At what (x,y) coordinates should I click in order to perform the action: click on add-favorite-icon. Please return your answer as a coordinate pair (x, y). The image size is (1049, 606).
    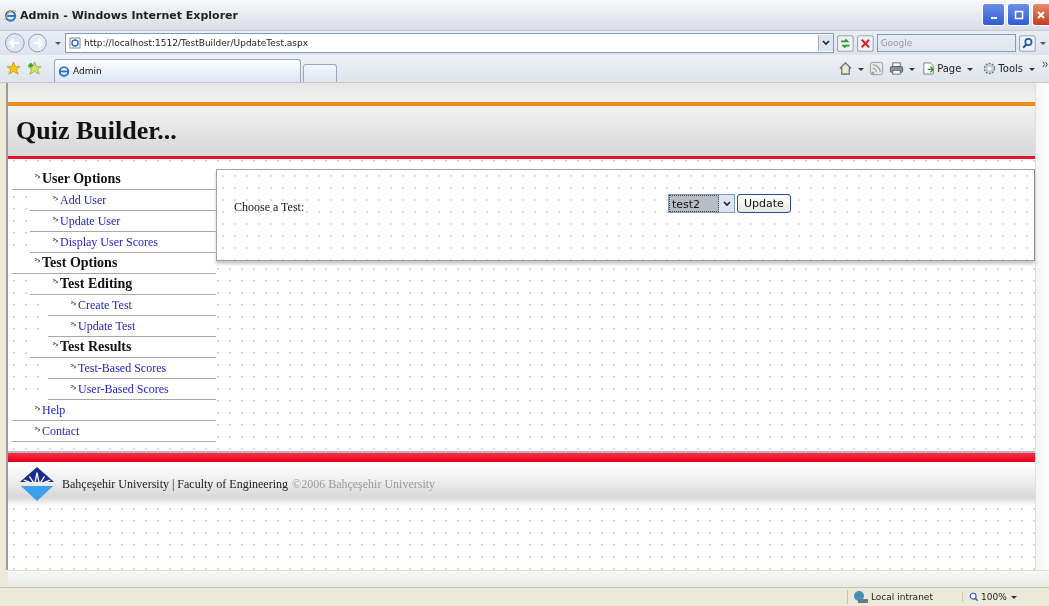
    Looking at the image, I should click on (34, 68).